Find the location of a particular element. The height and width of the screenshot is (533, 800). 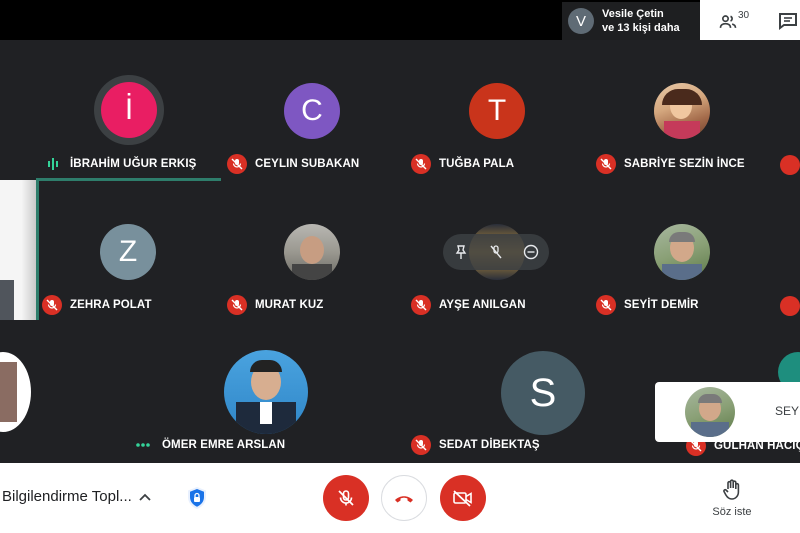

participant-tile-tugba: T TUĞBA PALA is located at coordinates (505, 135).